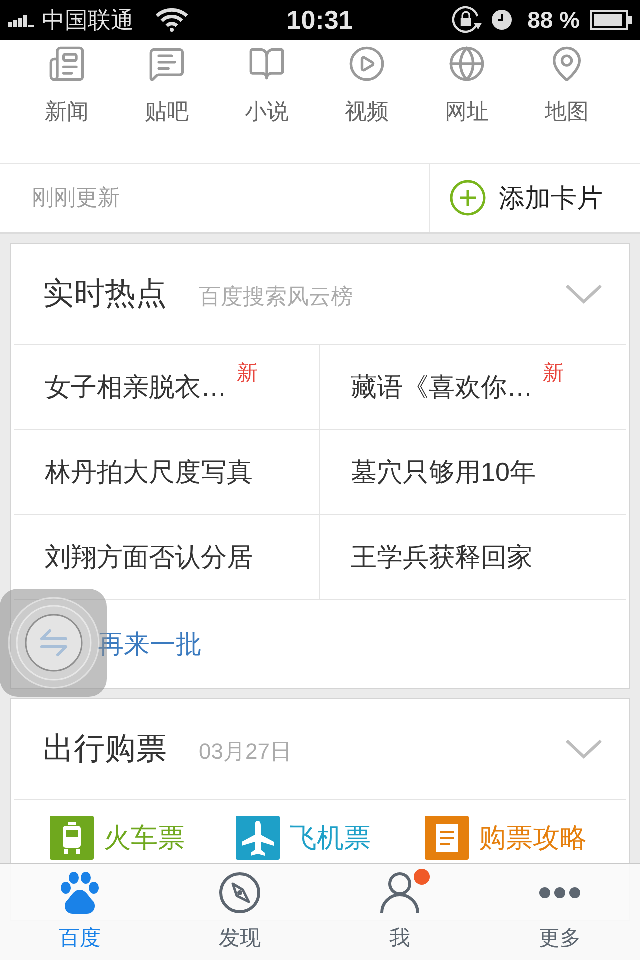 Image resolution: width=640 pixels, height=960 pixels. I want to click on battery-icon, so click(611, 20).